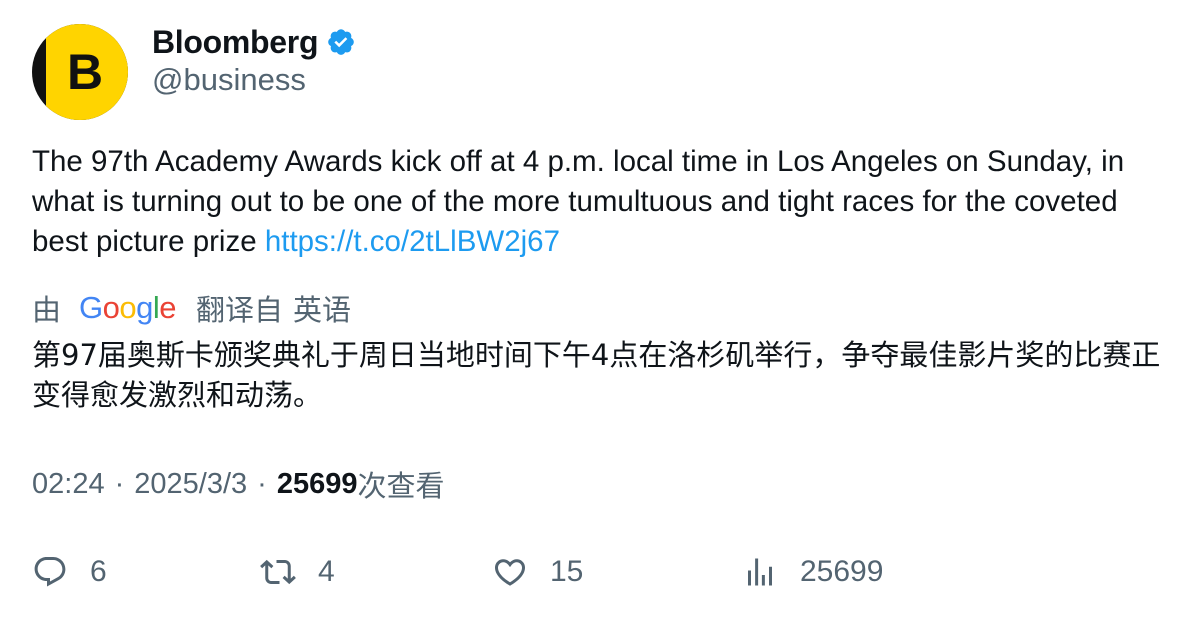  I want to click on views-button: 25699, so click(812, 572).